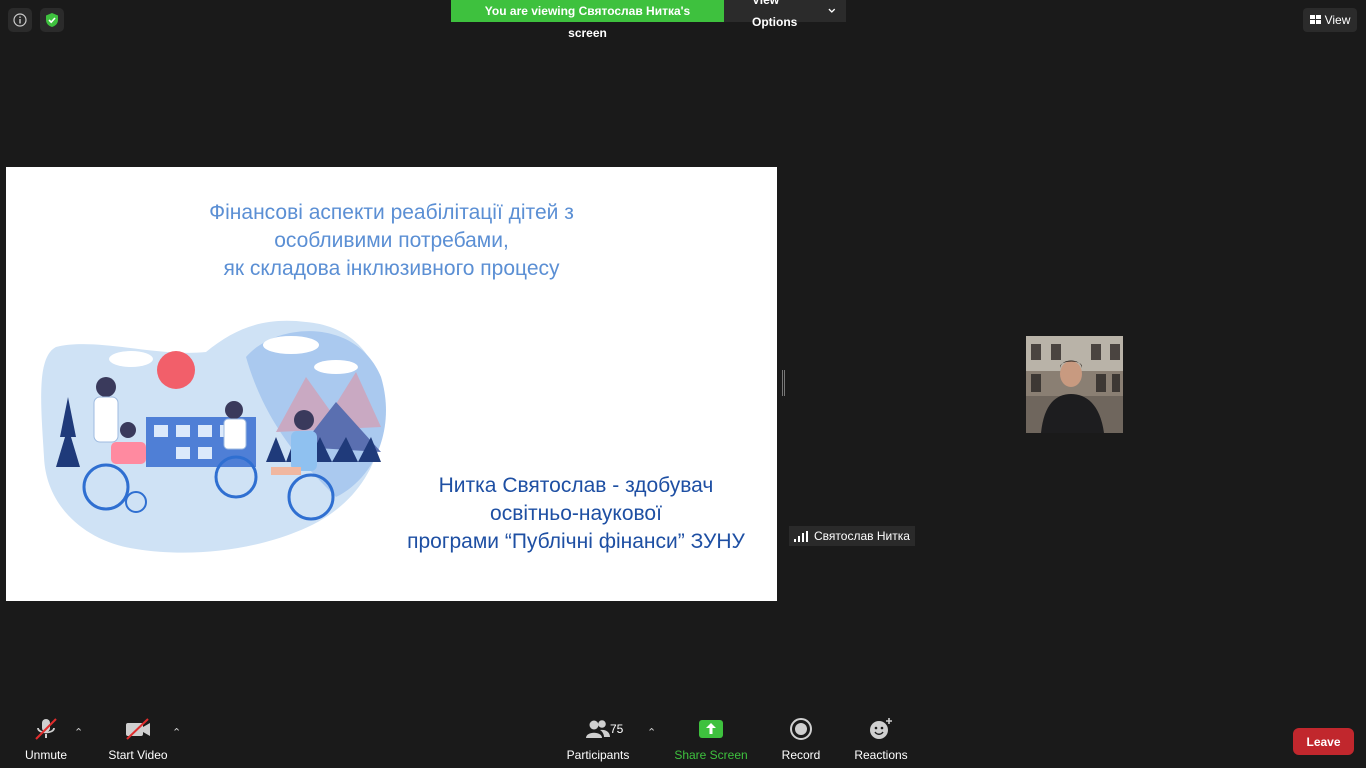 Image resolution: width=1366 pixels, height=768 pixels. I want to click on start-video-button: Start Video, so click(138, 737).